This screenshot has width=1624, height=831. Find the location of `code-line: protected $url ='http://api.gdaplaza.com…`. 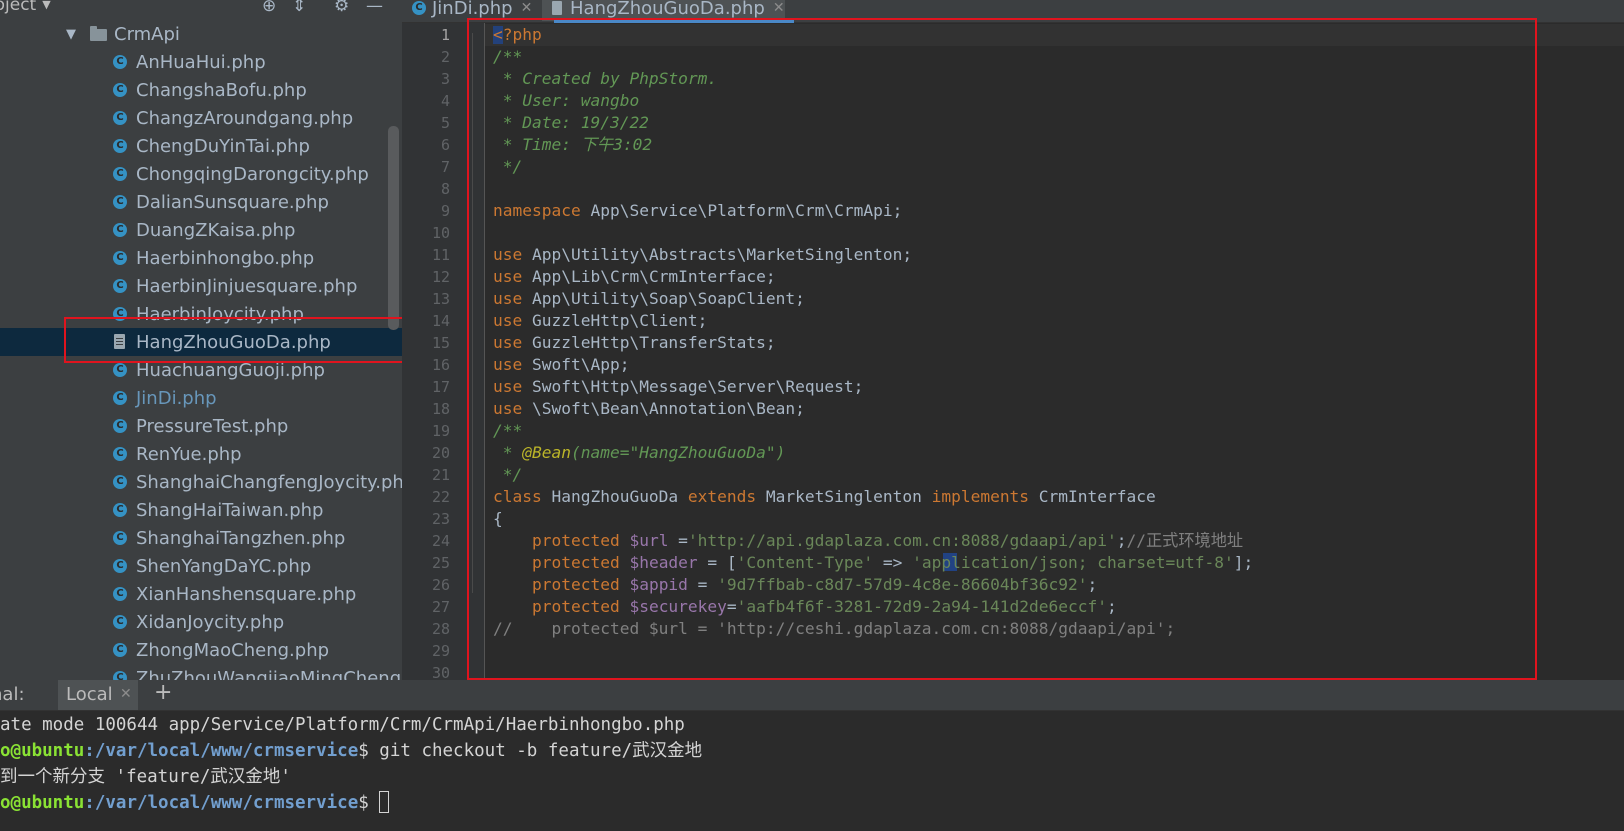

code-line: protected $url ='http://api.gdaplaza.com… is located at coordinates (868, 541).